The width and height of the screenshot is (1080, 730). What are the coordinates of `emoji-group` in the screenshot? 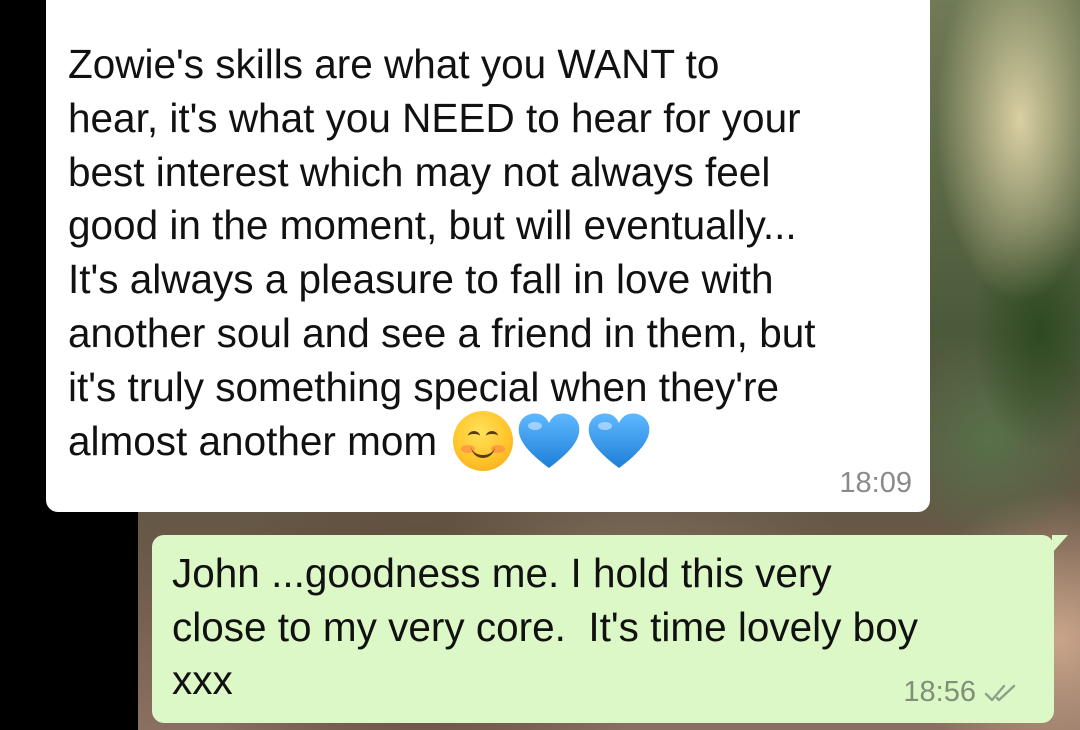 It's located at (553, 441).